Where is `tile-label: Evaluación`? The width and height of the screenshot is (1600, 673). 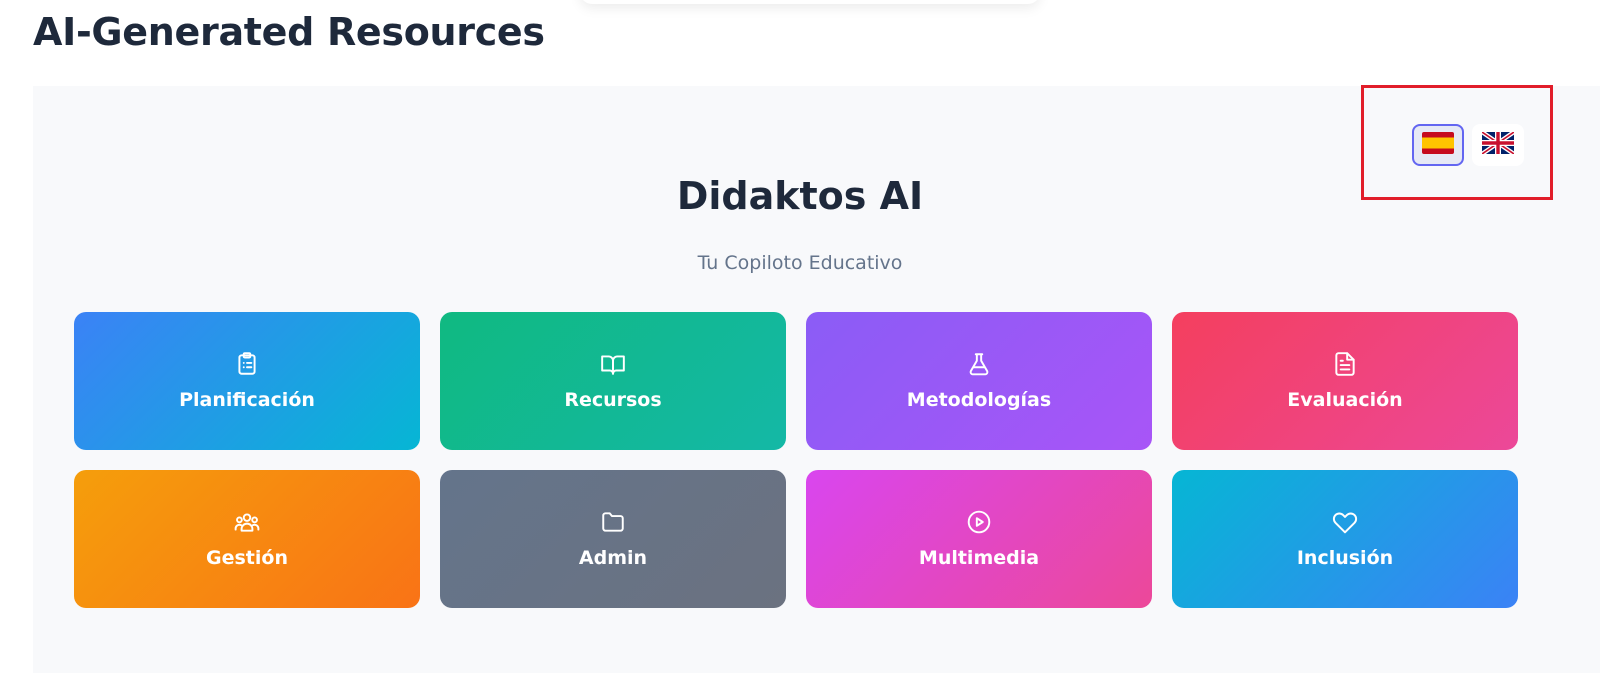 tile-label: Evaluación is located at coordinates (1345, 400).